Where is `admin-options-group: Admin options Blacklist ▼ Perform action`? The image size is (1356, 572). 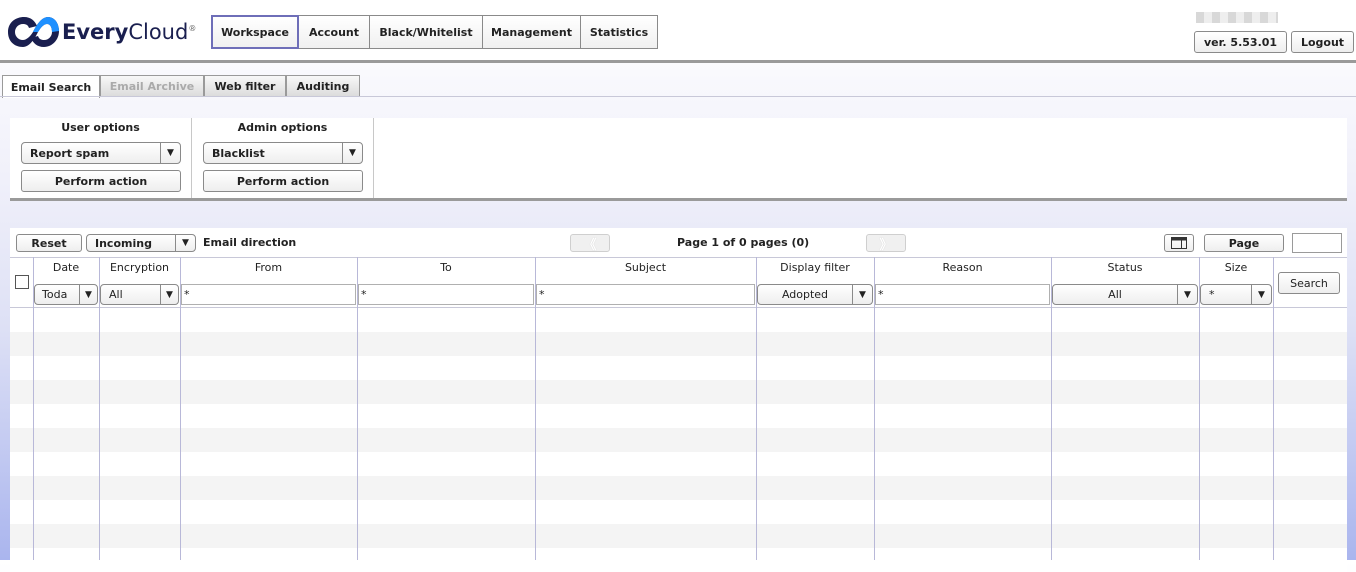
admin-options-group: Admin options Blacklist ▼ Perform action is located at coordinates (283, 158).